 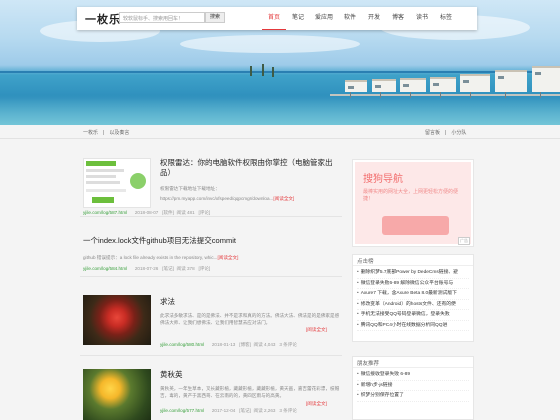 What do you see at coordinates (223, 344) in the screenshot?
I see `post-date: 2018-01-13` at bounding box center [223, 344].